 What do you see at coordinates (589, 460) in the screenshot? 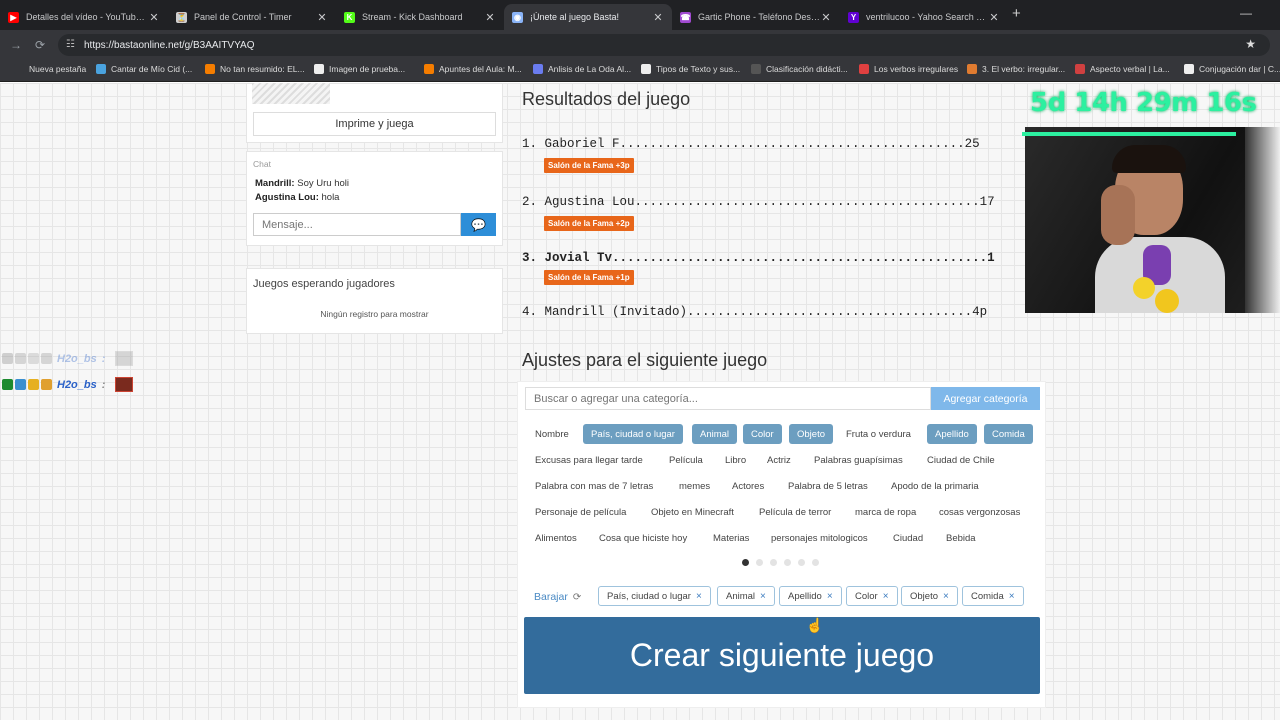
I see `category-chip: Excusas para llegar tarde` at bounding box center [589, 460].